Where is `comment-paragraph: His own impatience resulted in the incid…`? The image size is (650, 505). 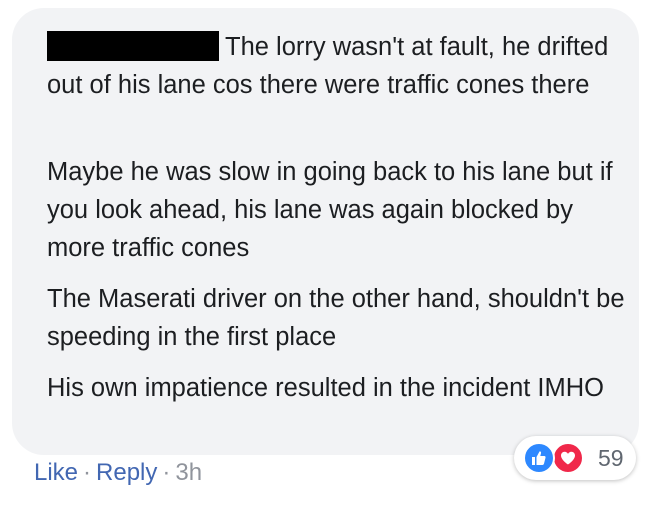 comment-paragraph: His own impatience resulted in the incid… is located at coordinates (326, 388).